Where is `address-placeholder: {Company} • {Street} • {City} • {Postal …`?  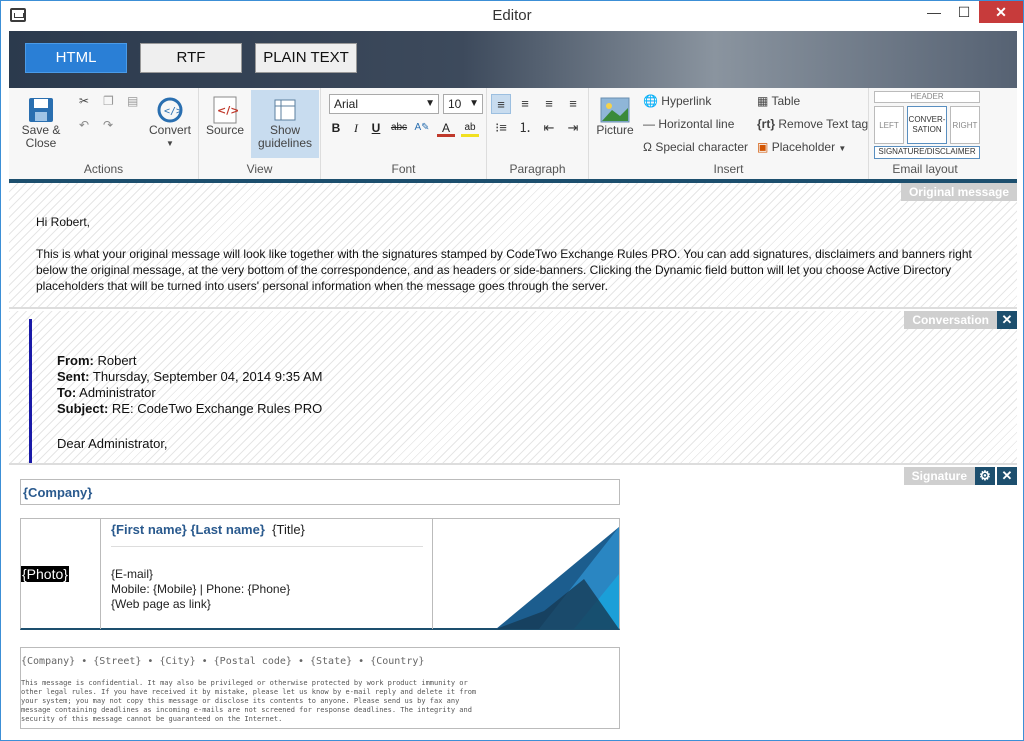 address-placeholder: {Company} • {Street} • {City} • {Postal … is located at coordinates (223, 661).